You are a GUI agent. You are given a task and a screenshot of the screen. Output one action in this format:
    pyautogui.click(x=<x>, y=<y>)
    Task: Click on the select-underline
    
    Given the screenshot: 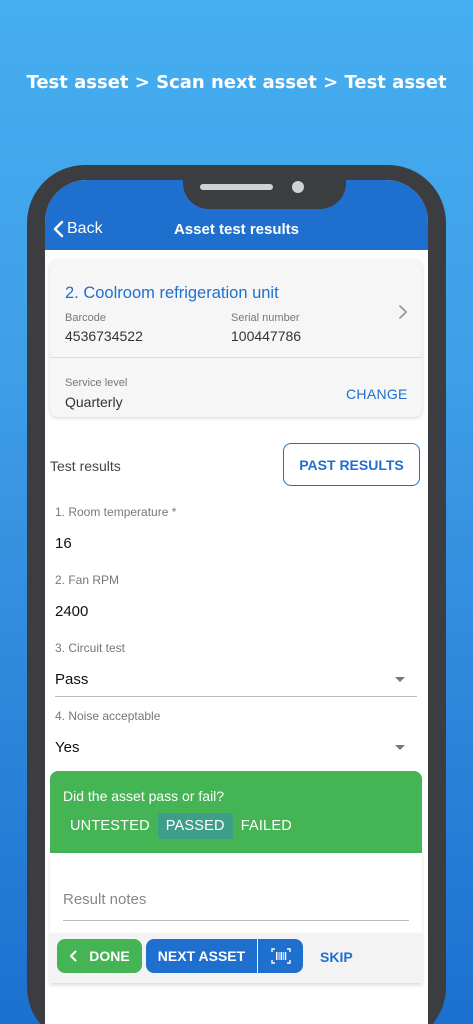 What is the action you would take?
    pyautogui.click(x=236, y=696)
    